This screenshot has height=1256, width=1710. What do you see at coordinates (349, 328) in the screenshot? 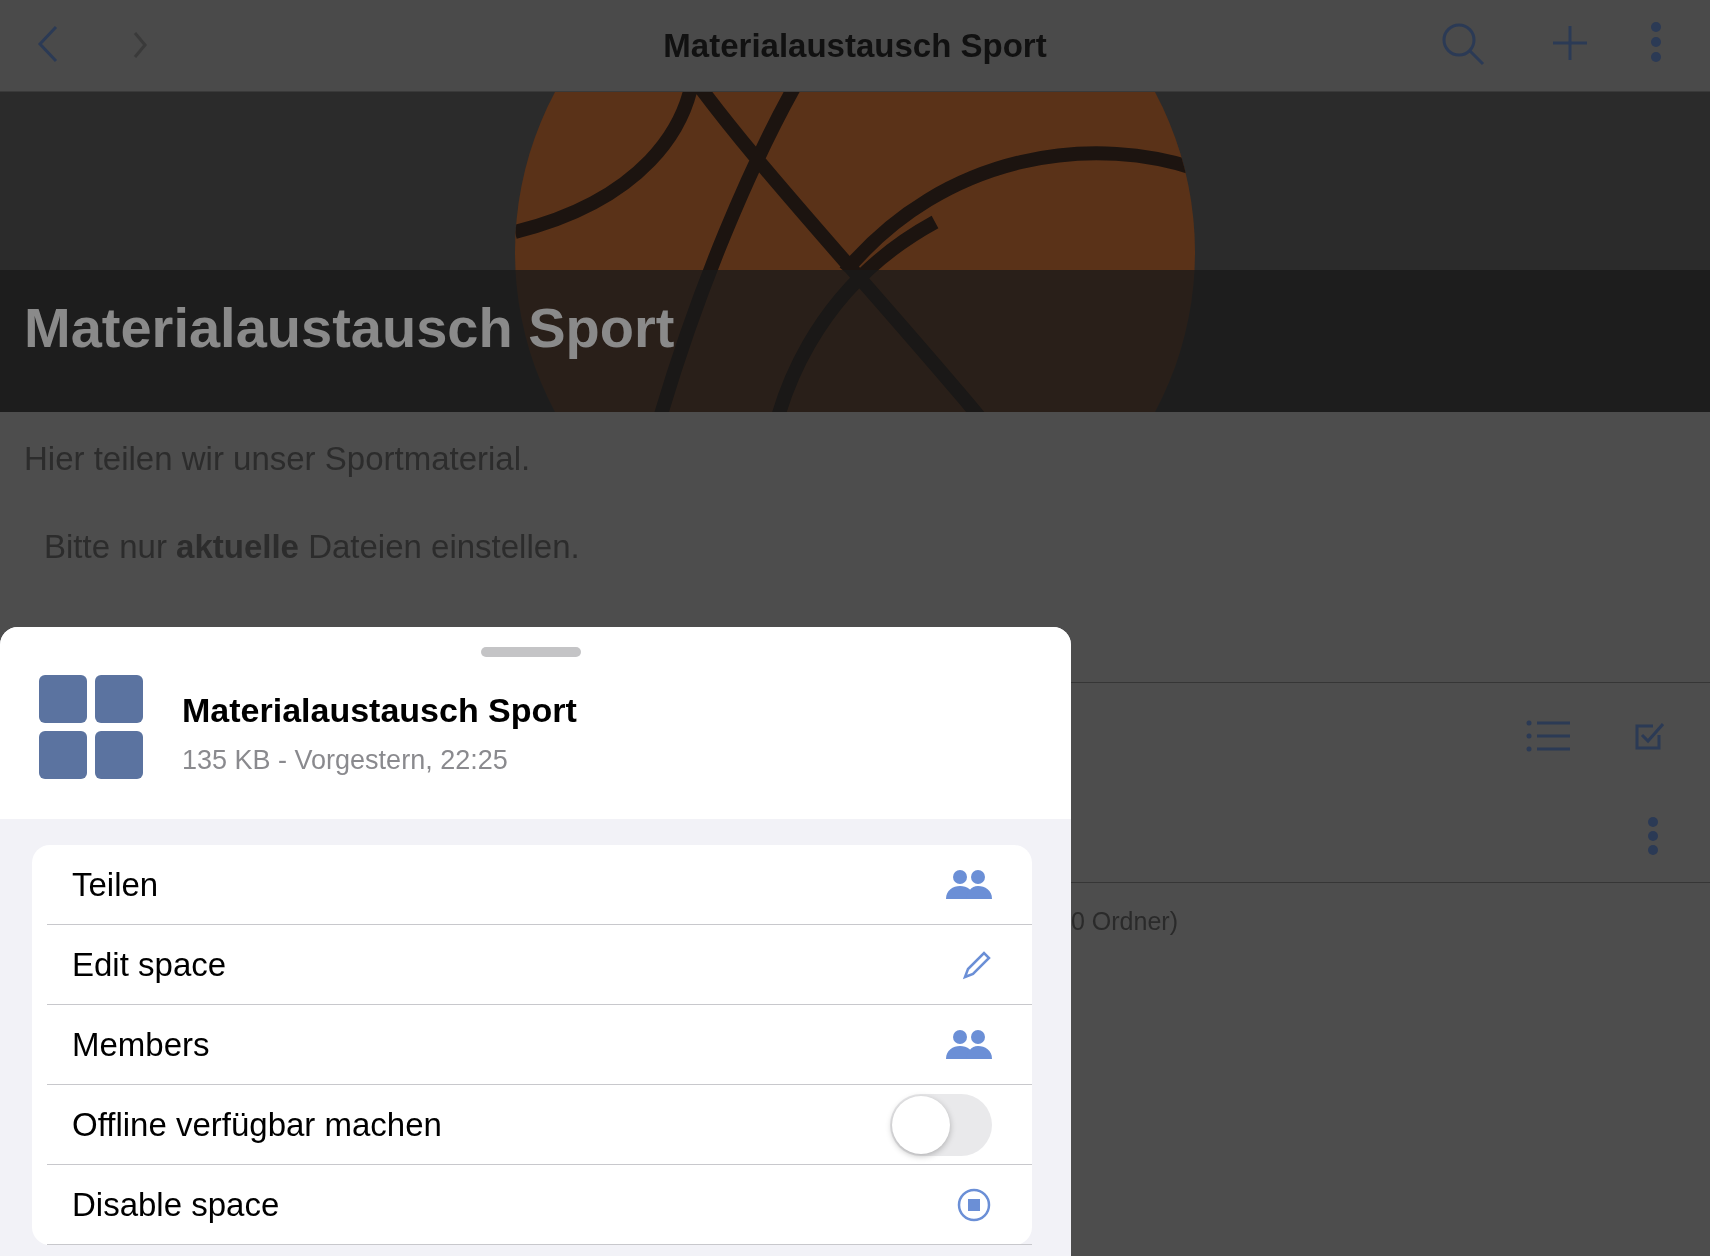
I see `space-title: Materialaustausch Sport` at bounding box center [349, 328].